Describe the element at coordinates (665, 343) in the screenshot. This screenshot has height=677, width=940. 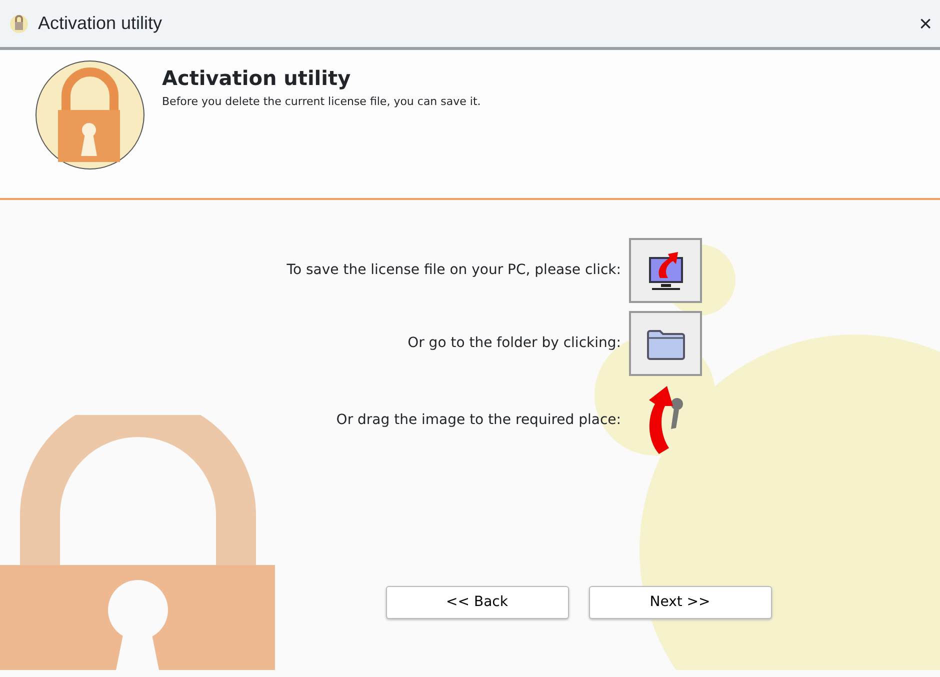
I see `open-folder-button` at that location.